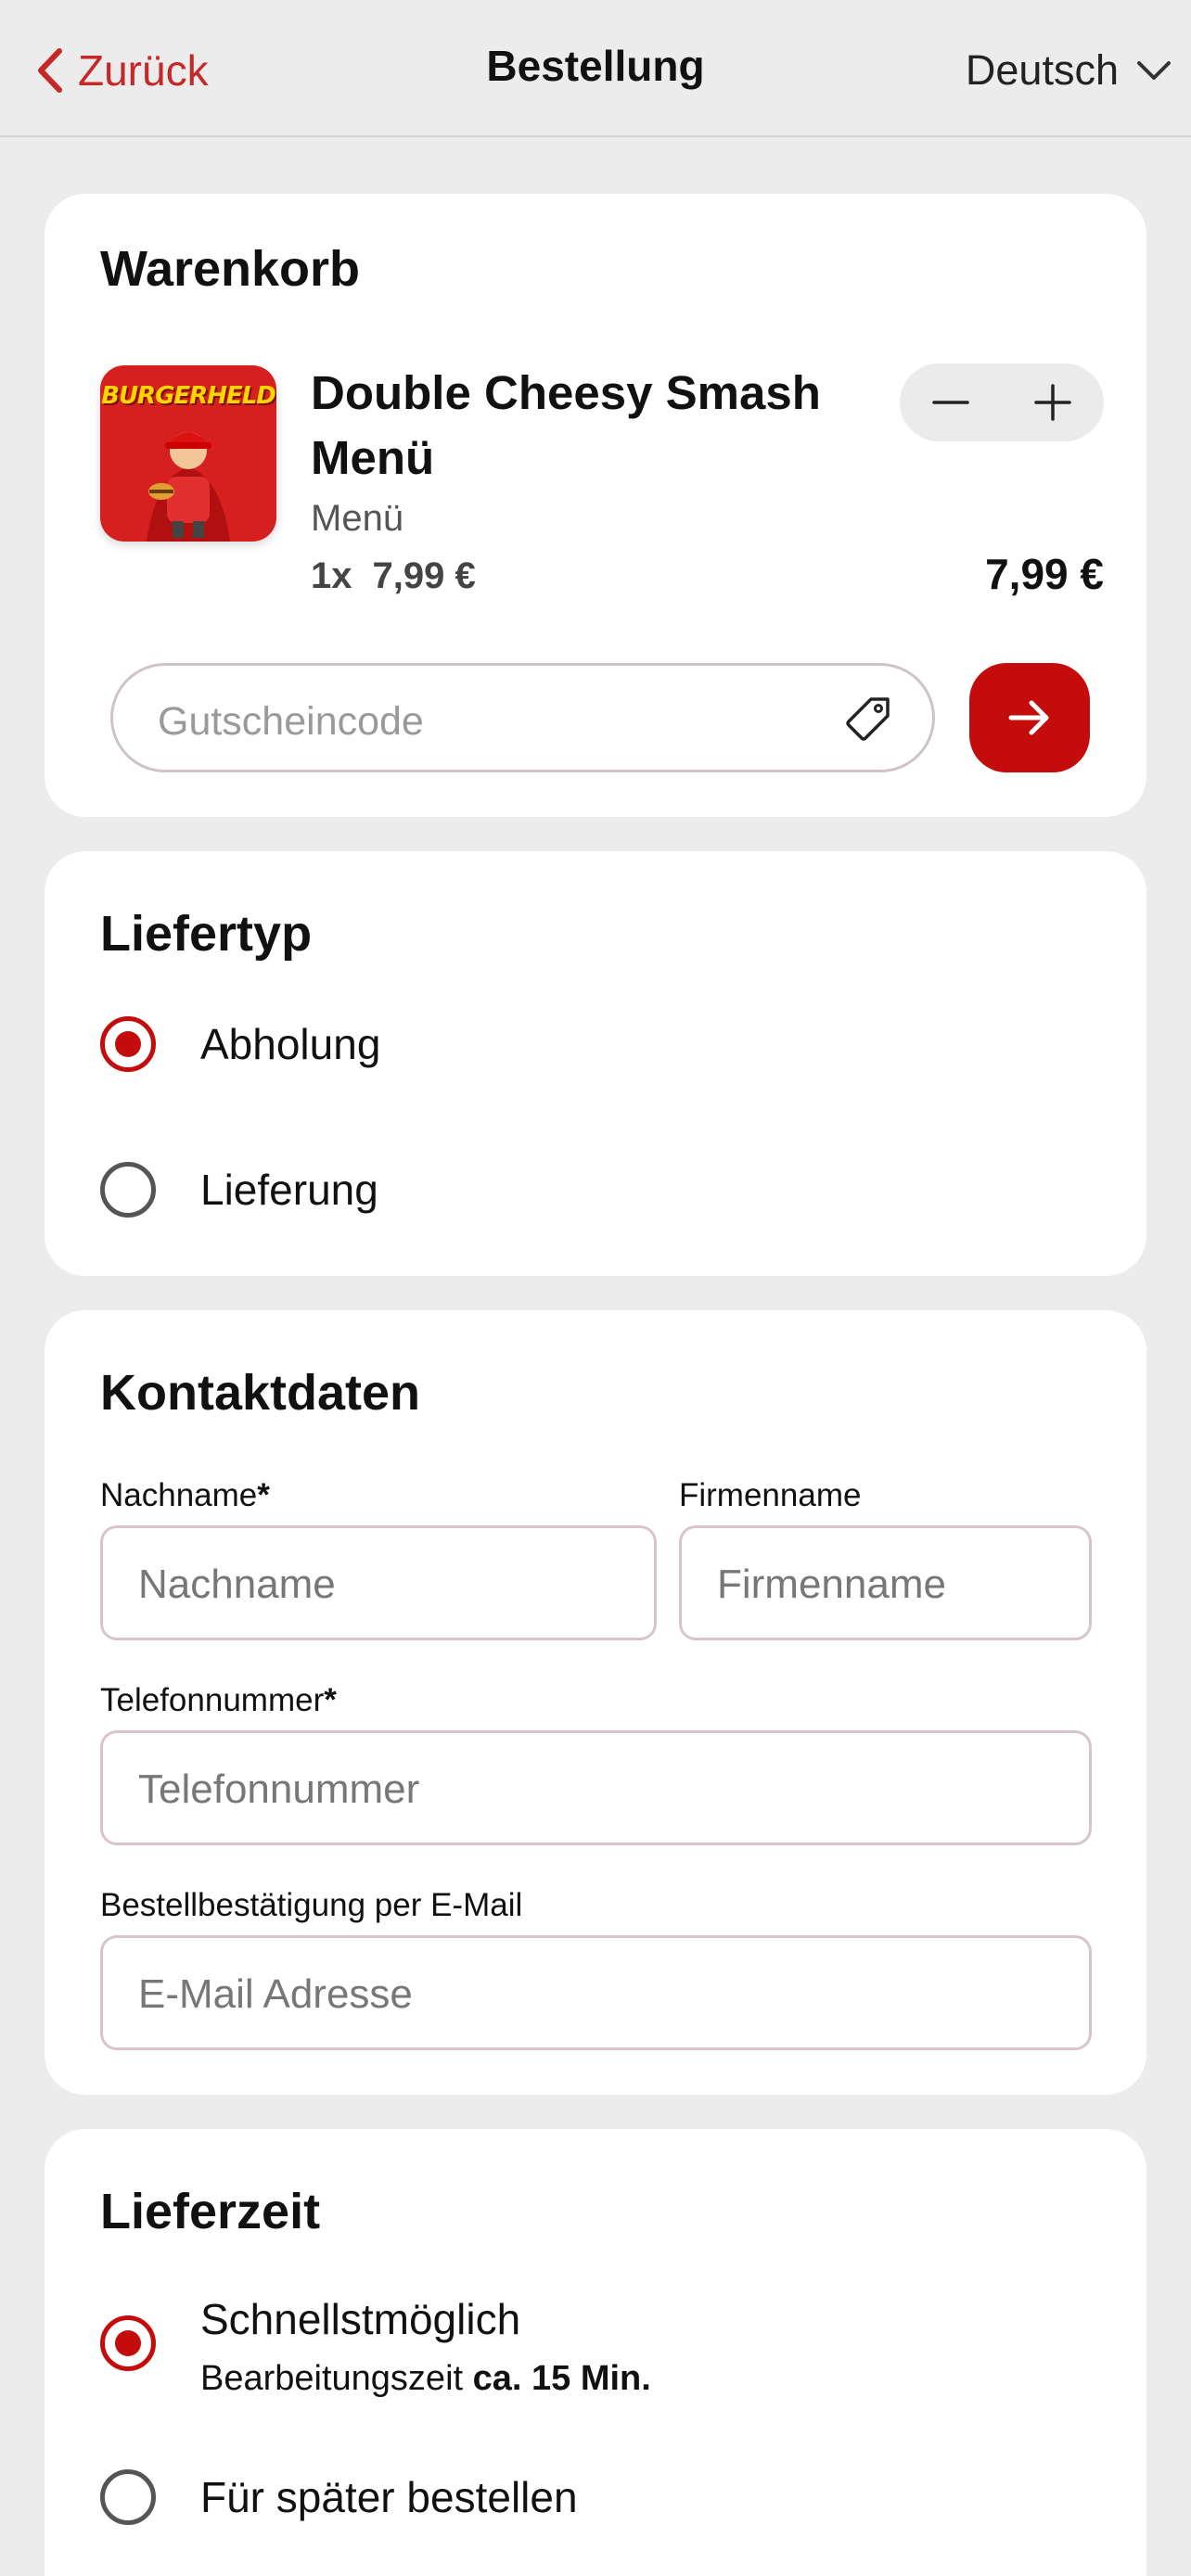 This screenshot has width=1191, height=2576. I want to click on apply-coupon-button, so click(1029, 717).